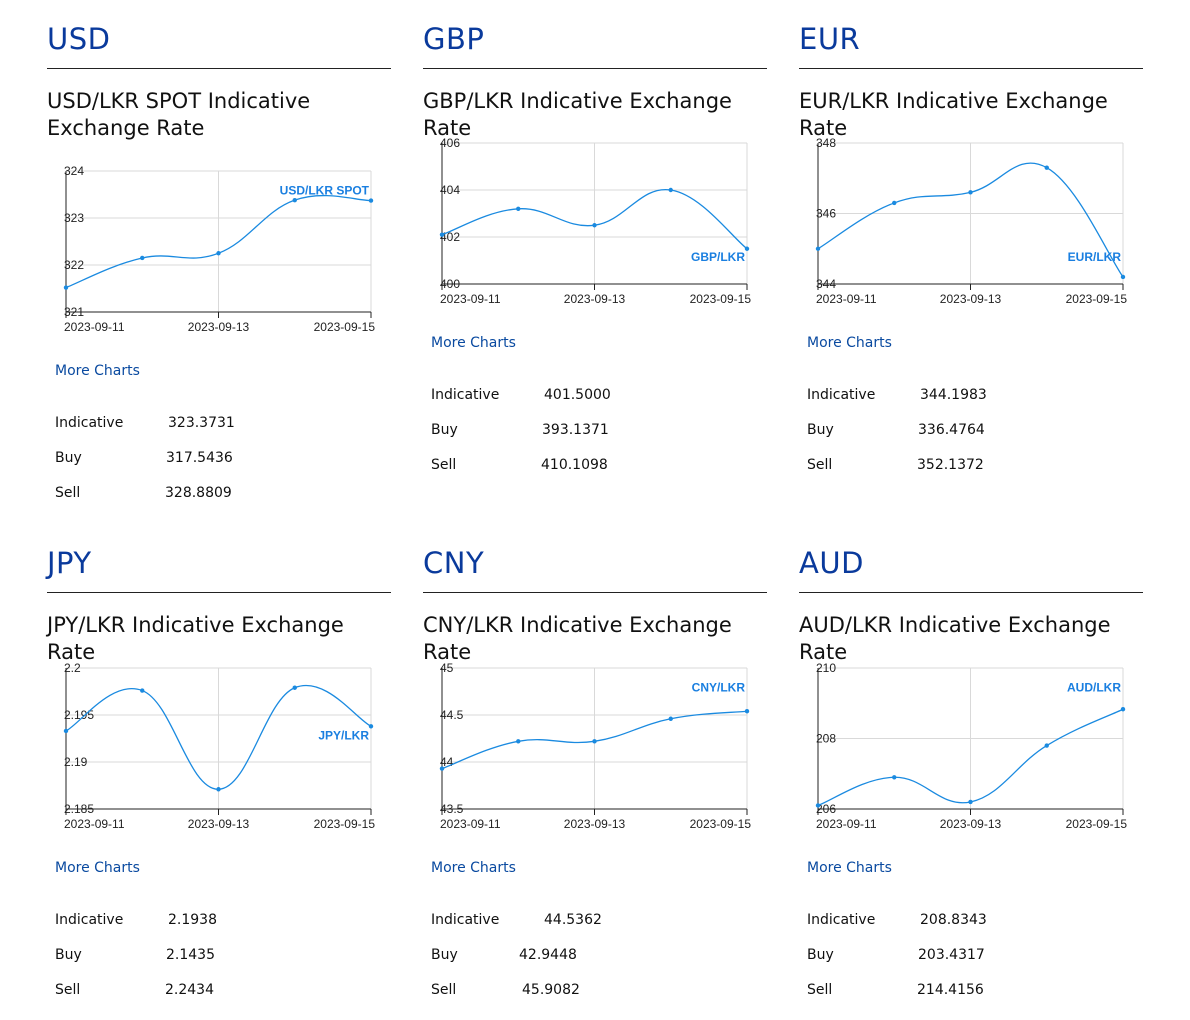 The height and width of the screenshot is (1020, 1190). I want to click on rate-value: 45.9082, so click(551, 990).